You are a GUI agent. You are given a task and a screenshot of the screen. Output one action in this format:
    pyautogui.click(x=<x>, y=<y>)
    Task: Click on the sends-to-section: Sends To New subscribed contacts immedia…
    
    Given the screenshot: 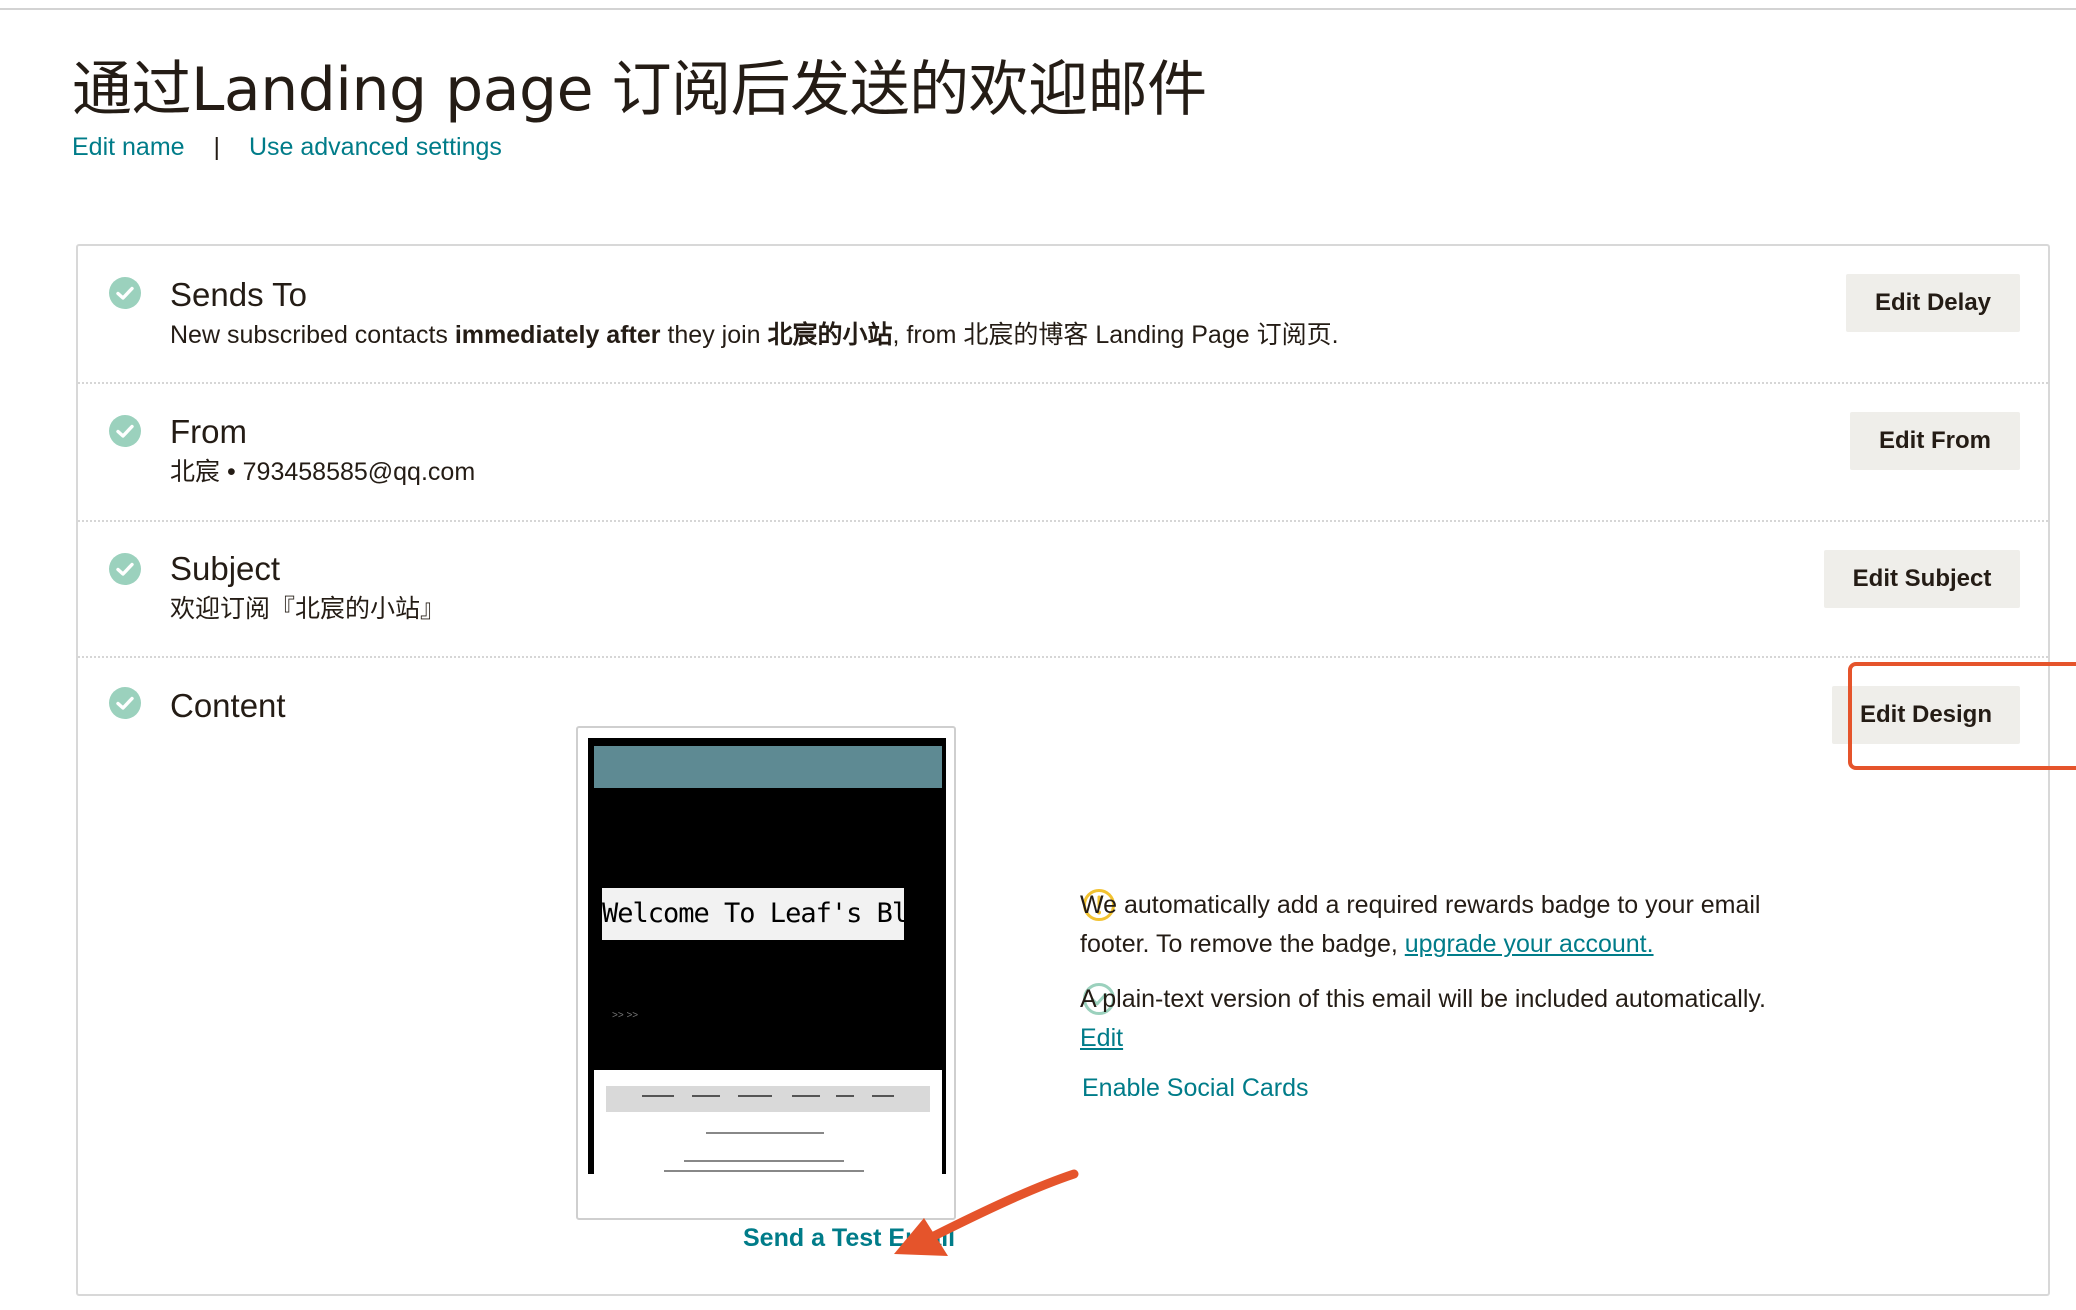 What is the action you would take?
    pyautogui.click(x=1063, y=314)
    